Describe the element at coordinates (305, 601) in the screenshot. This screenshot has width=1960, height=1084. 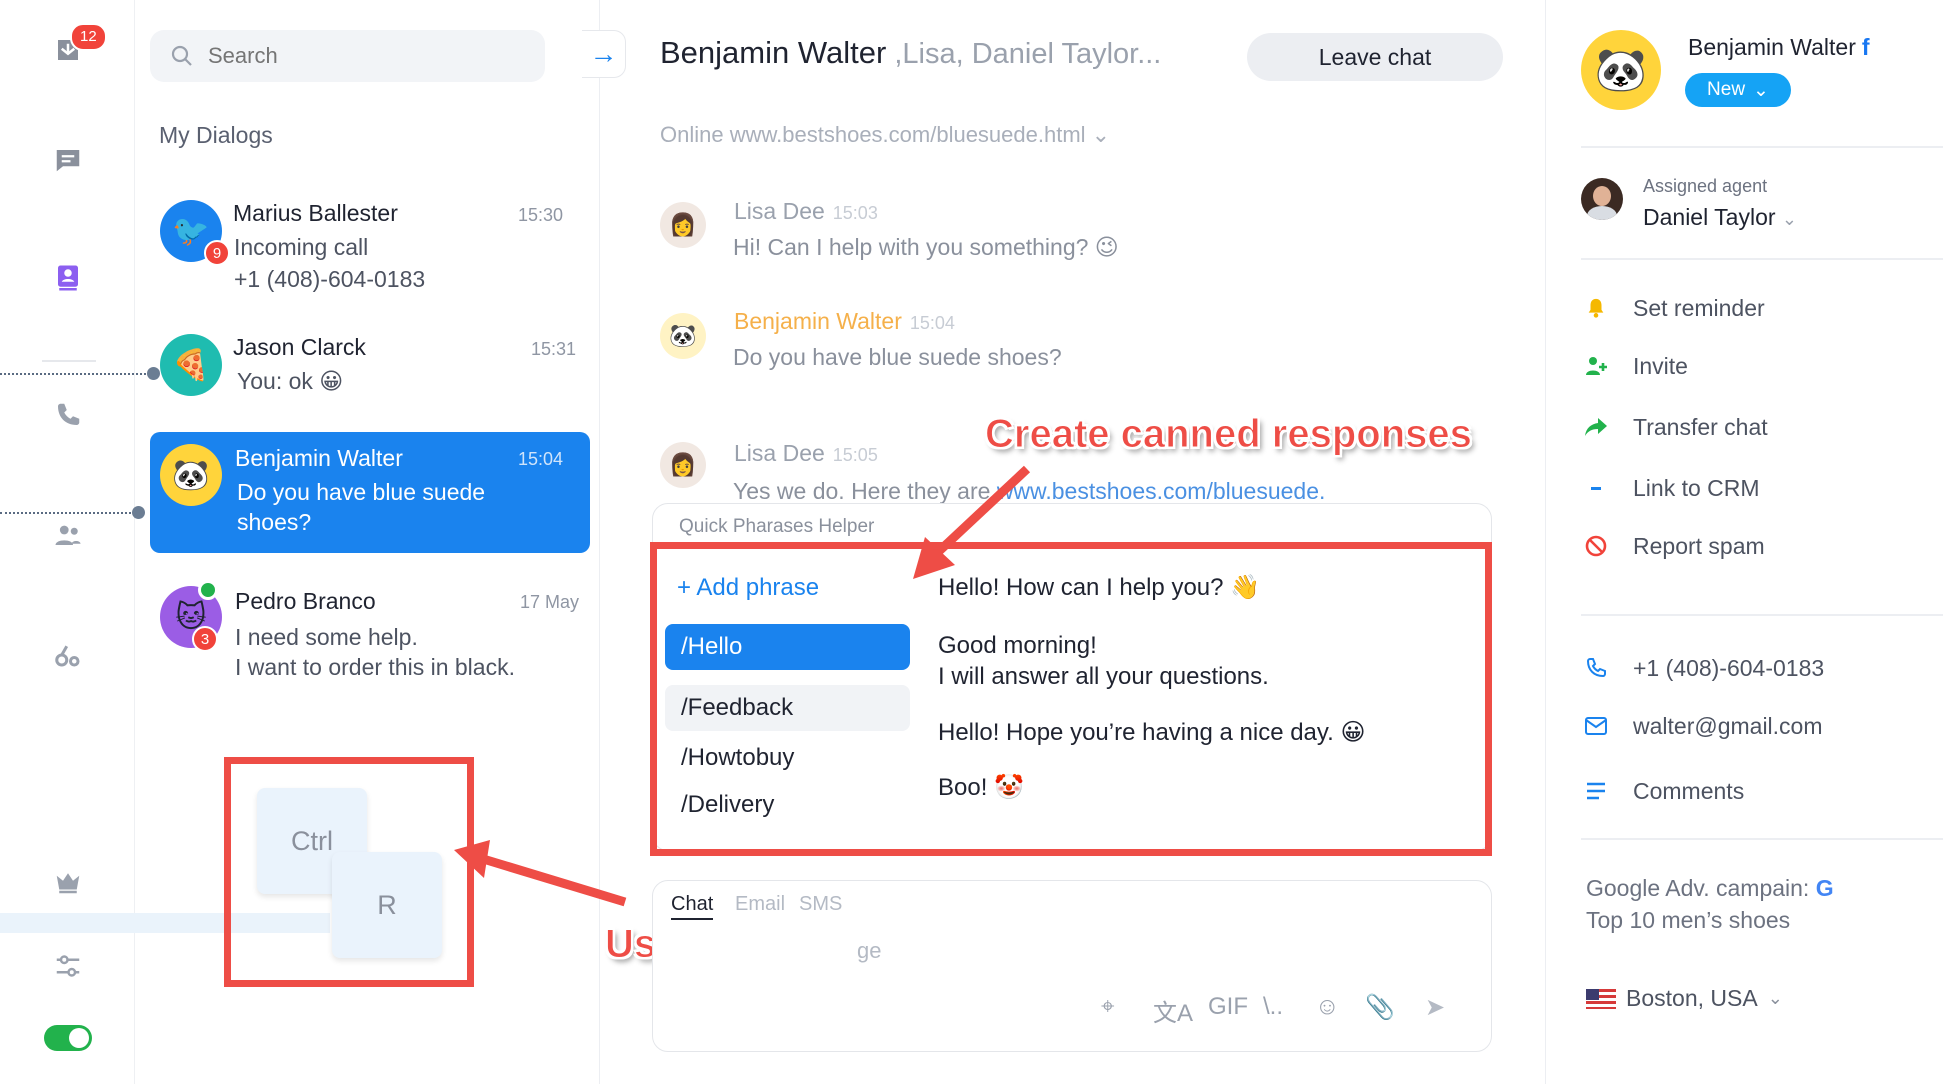
I see `dialog-name: Pedro Branco` at that location.